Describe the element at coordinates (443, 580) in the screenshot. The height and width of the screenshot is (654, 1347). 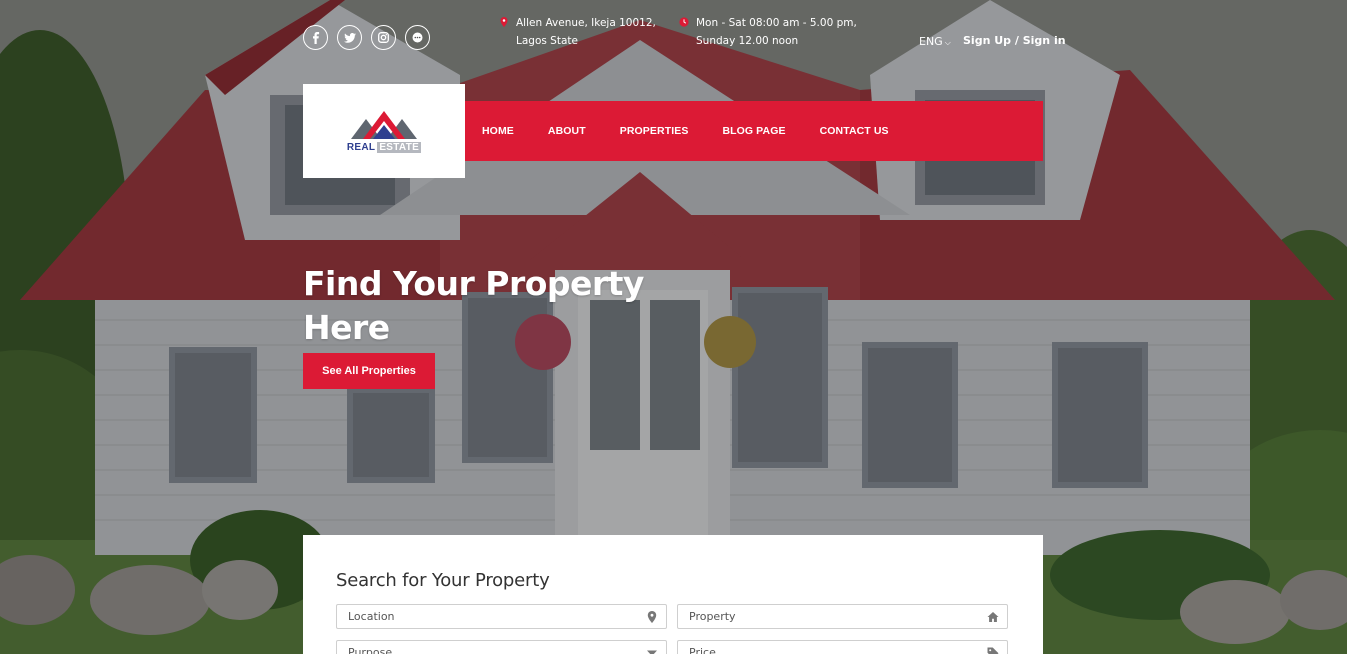
I see `search-title: Search for Your Property` at that location.